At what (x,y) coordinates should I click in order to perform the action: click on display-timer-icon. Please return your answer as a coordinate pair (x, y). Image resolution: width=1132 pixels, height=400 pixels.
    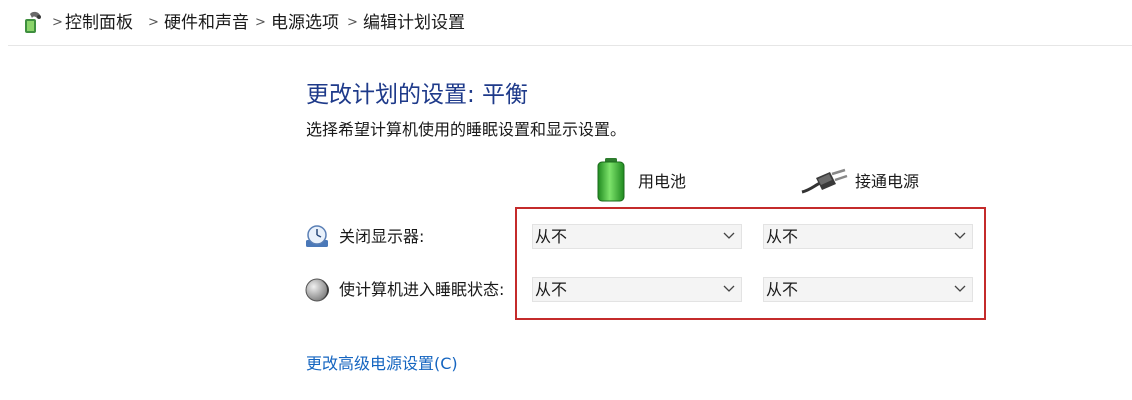
    Looking at the image, I should click on (317, 236).